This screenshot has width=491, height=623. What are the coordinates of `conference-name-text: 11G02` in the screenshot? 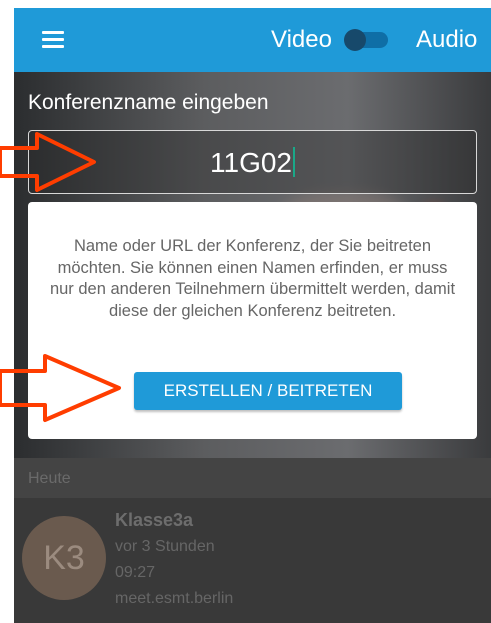 It's located at (251, 162).